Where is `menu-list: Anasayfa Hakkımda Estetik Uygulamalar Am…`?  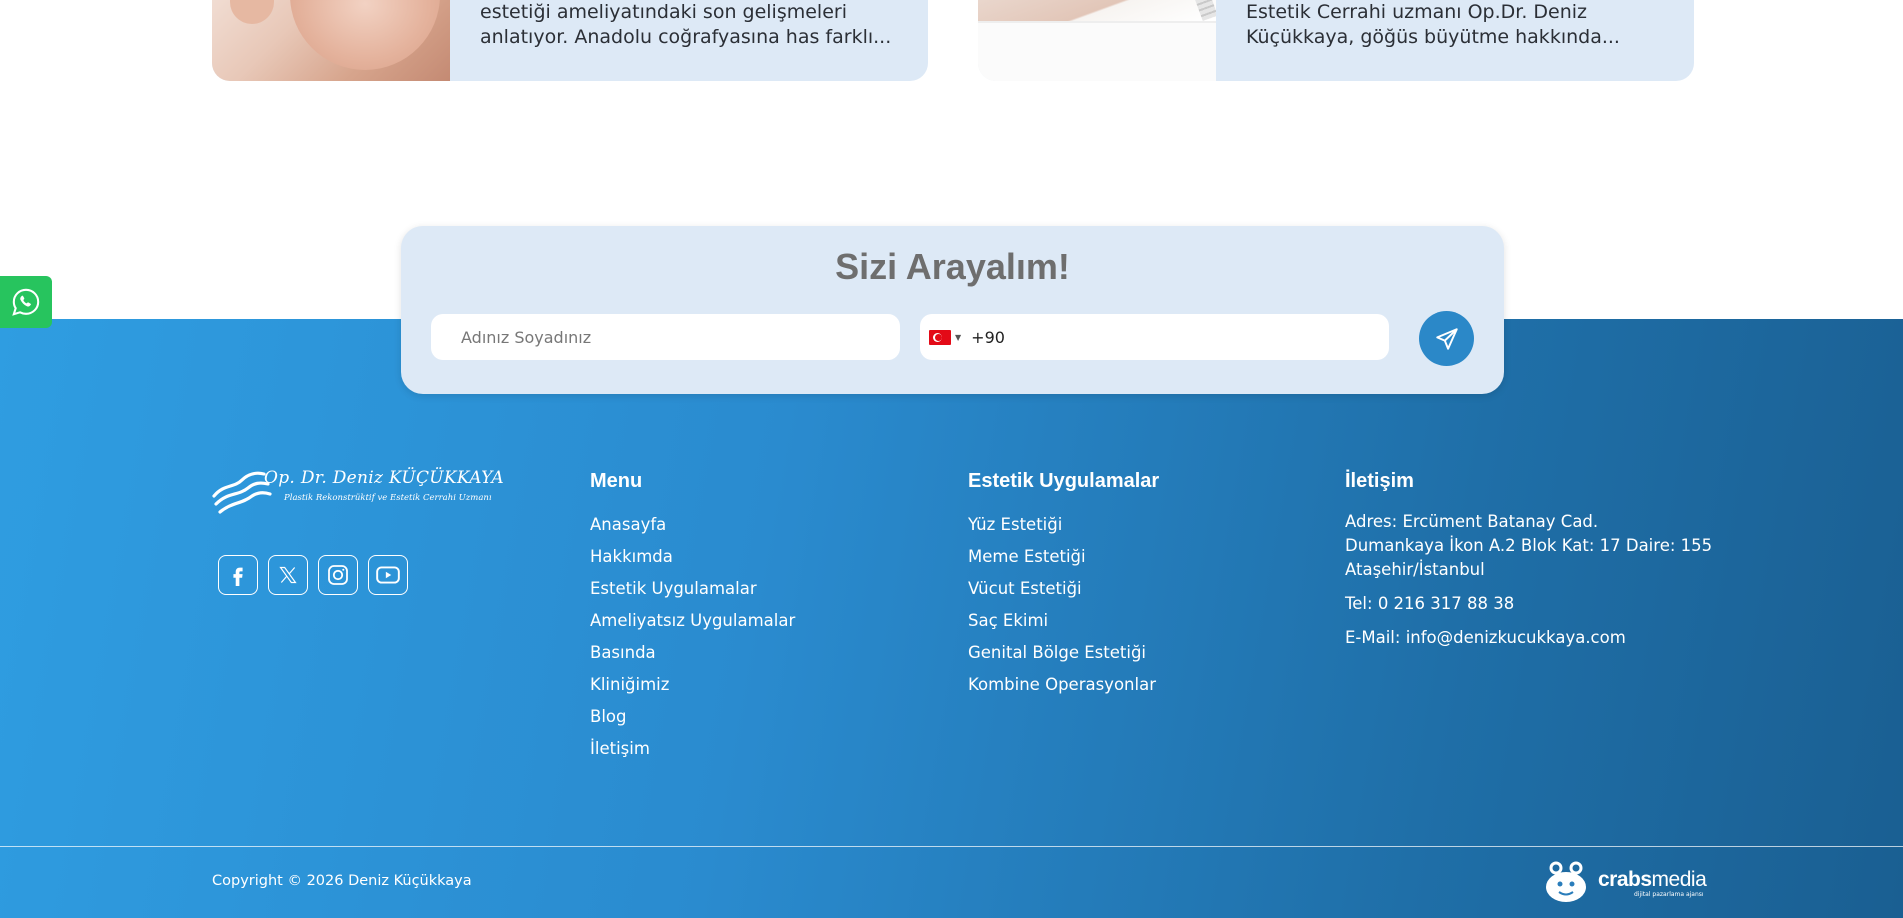 menu-list: Anasayfa Hakkımda Estetik Uygulamalar Am… is located at coordinates (692, 642).